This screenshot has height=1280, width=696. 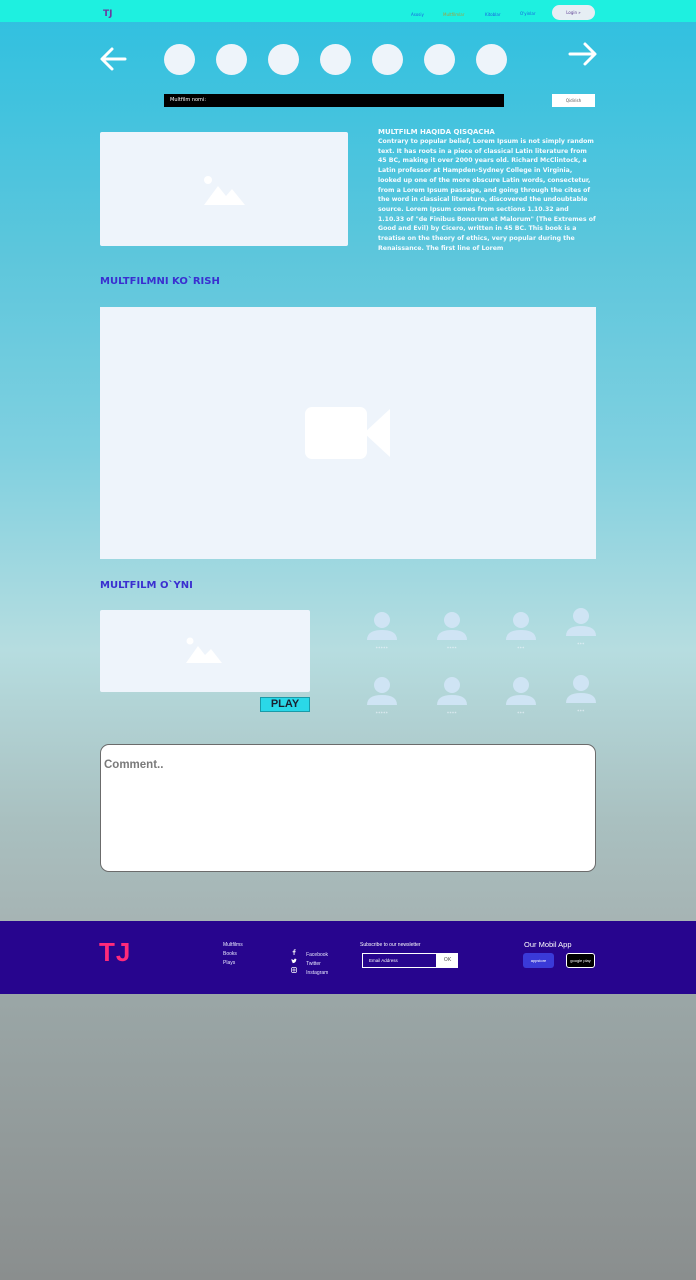 I want to click on site-logo: TJ, so click(x=108, y=14).